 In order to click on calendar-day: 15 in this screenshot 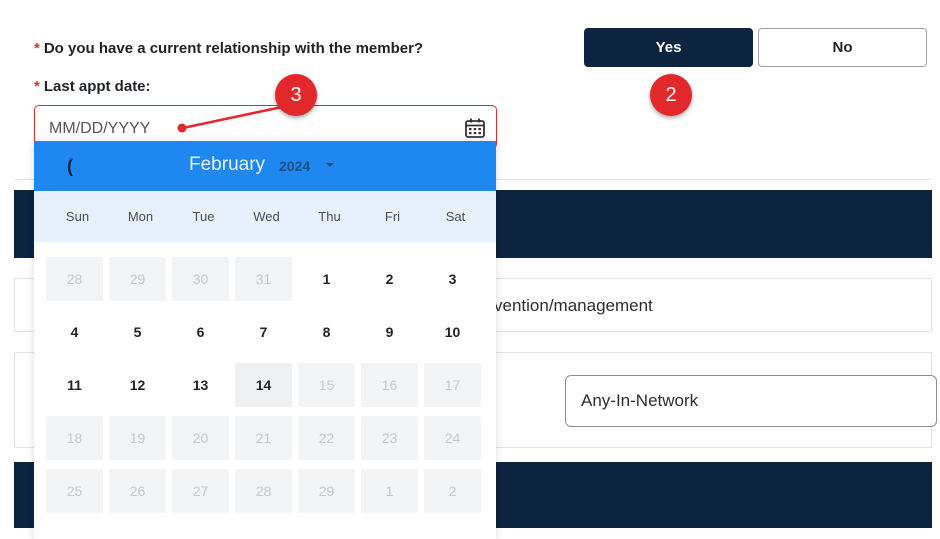, I will do `click(326, 385)`.